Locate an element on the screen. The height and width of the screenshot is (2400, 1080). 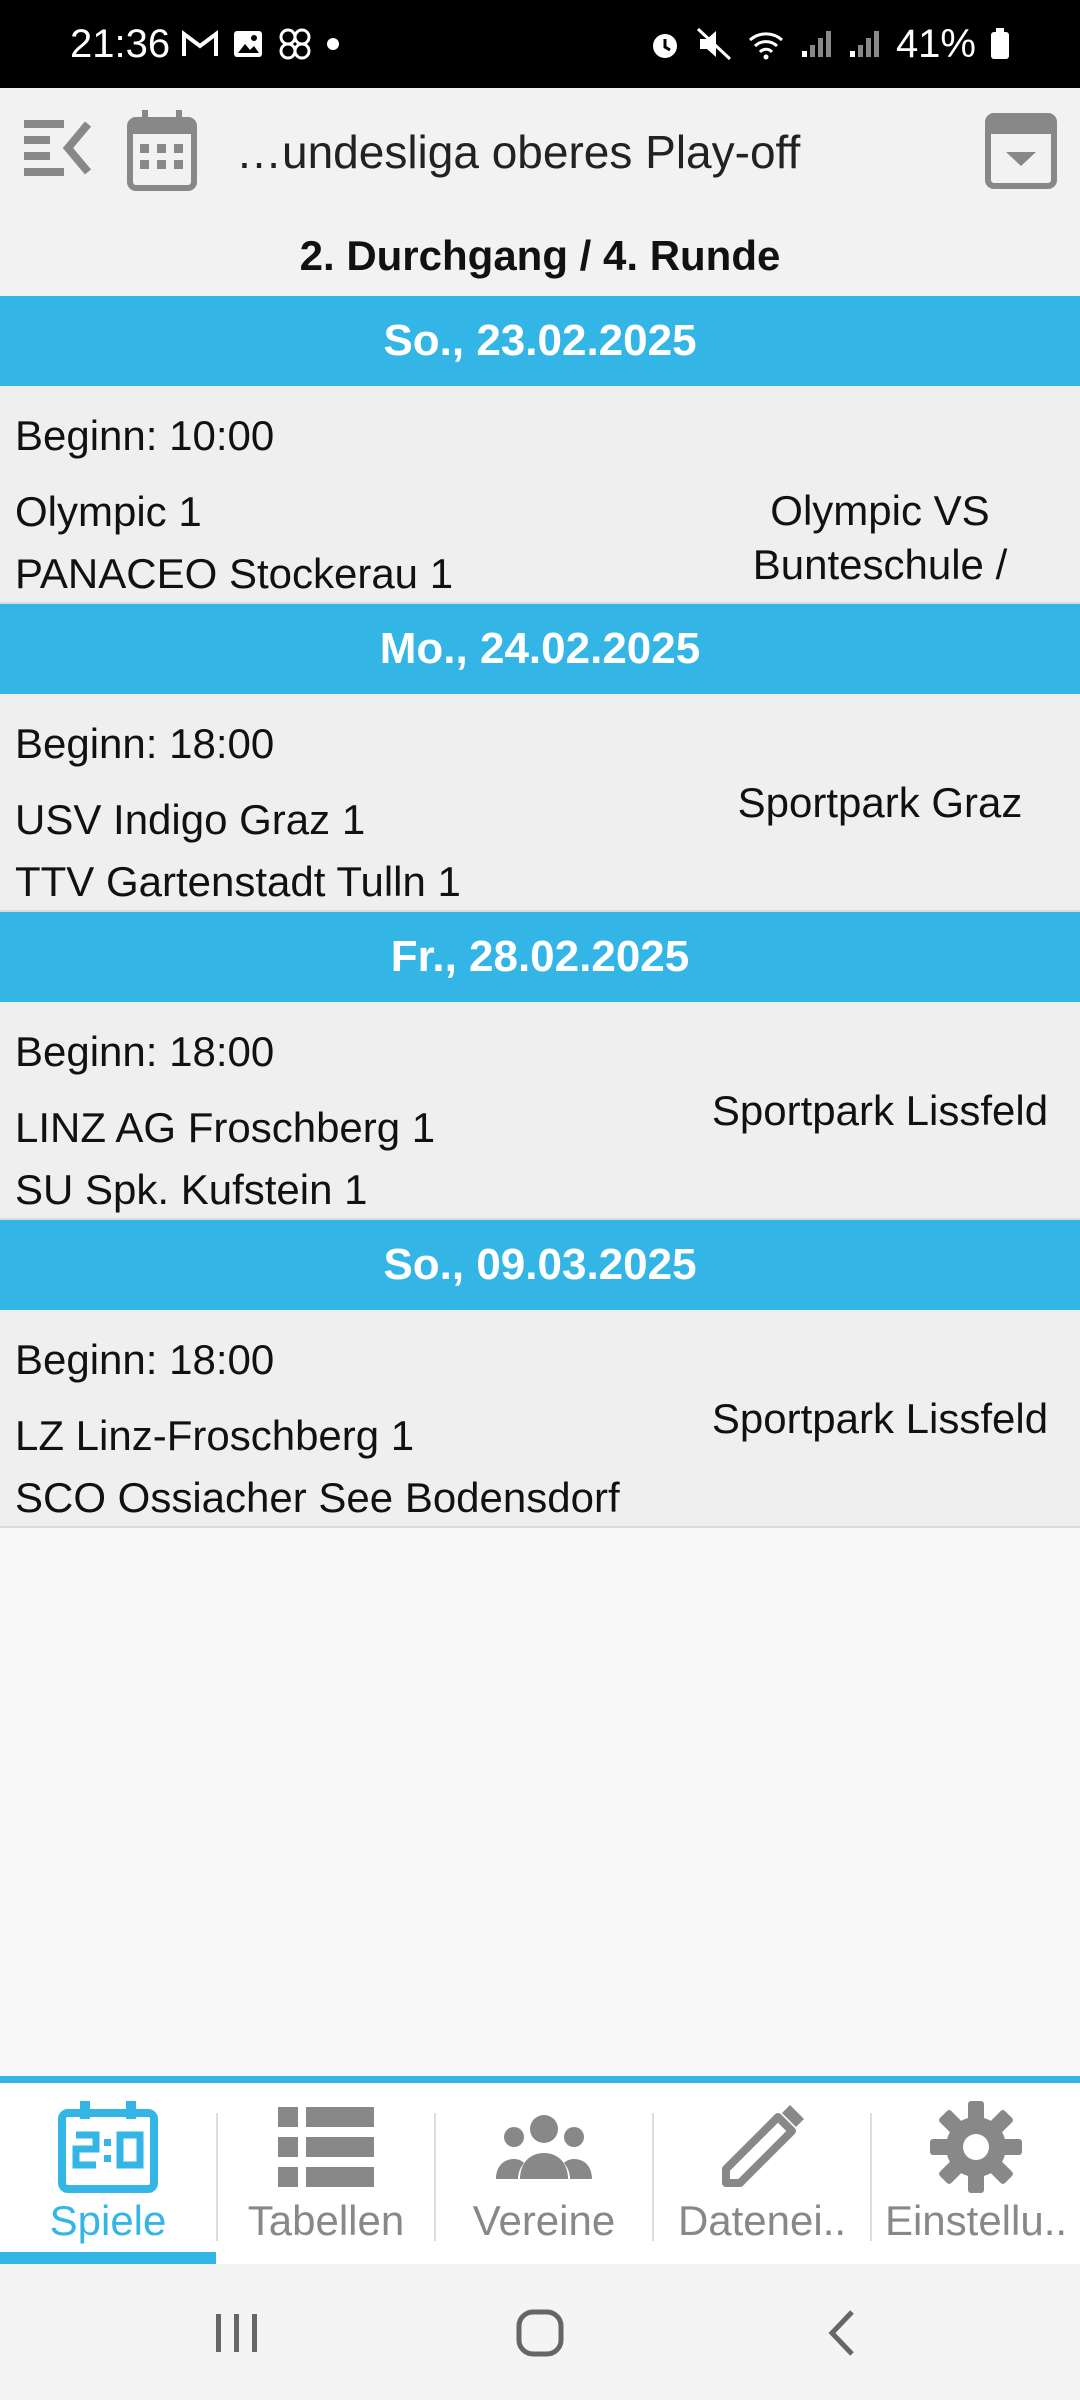
tab-einstellungen: Einstellu.. is located at coordinates (976, 2173).